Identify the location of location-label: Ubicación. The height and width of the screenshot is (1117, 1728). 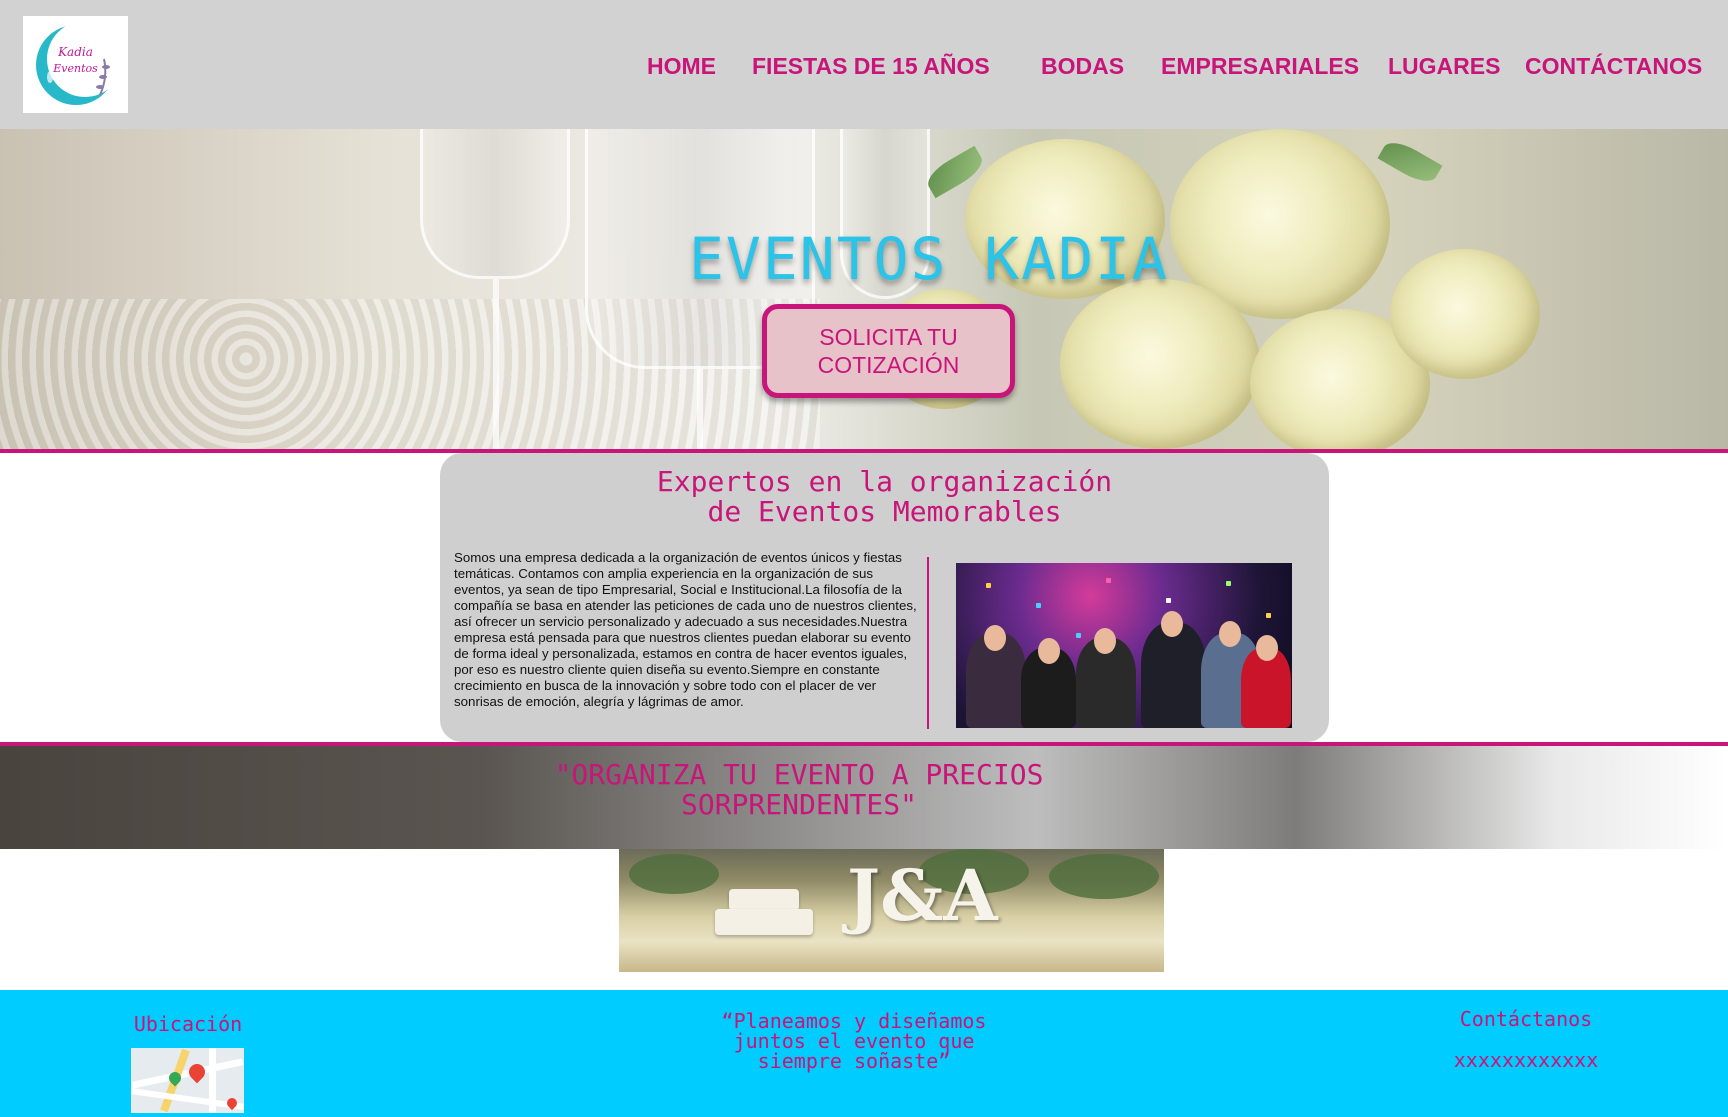
(188, 1024).